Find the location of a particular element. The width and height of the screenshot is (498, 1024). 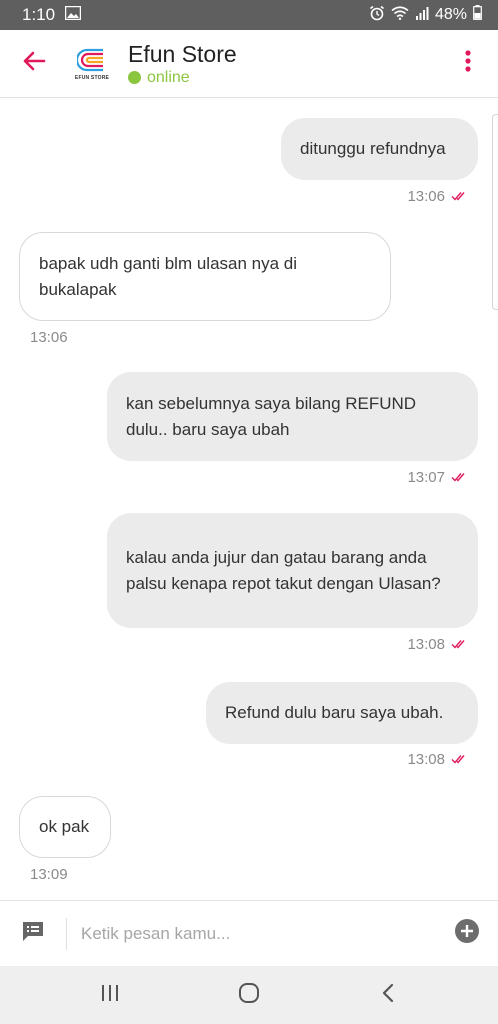

message-bubble-sent: Refund dulu baru saya ubah. is located at coordinates (342, 713).